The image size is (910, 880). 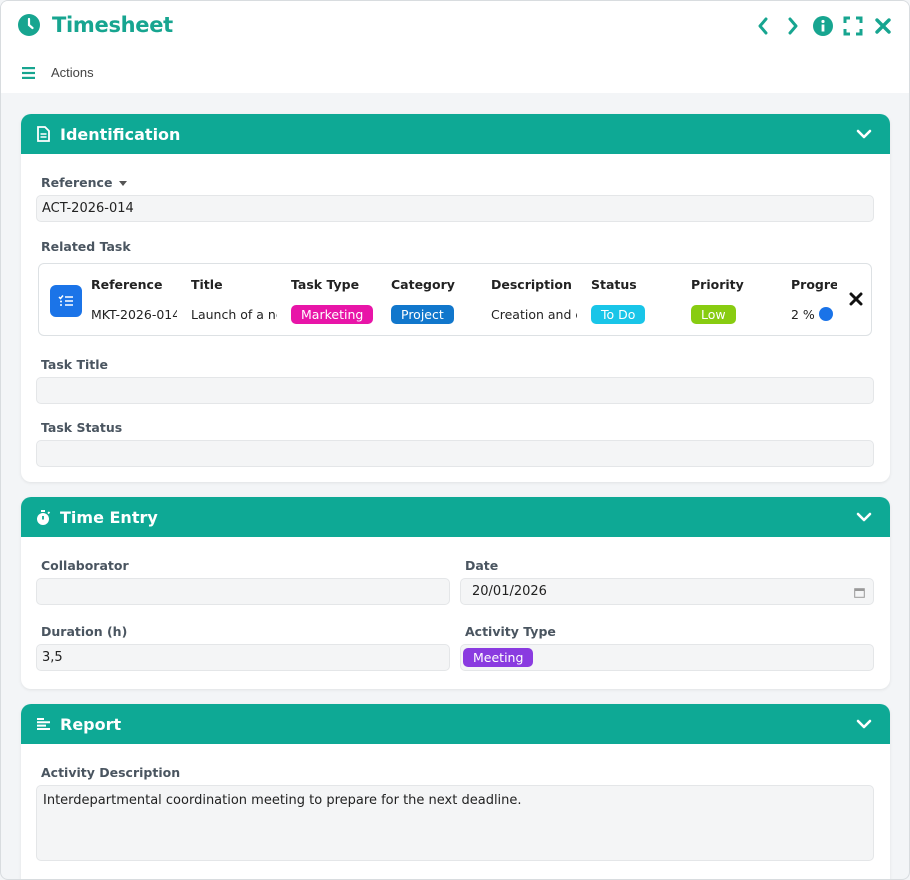 I want to click on reference-field: ACT-2026-014, so click(x=455, y=208).